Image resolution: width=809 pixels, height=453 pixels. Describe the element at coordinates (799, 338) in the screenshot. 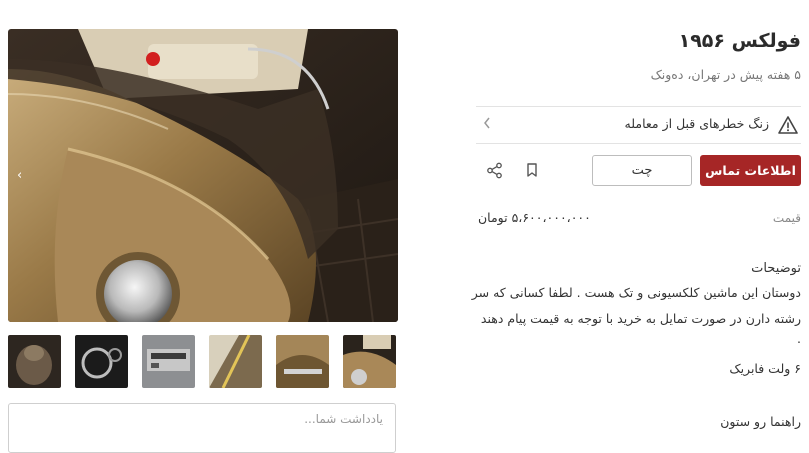

I see `description-line: .` at that location.